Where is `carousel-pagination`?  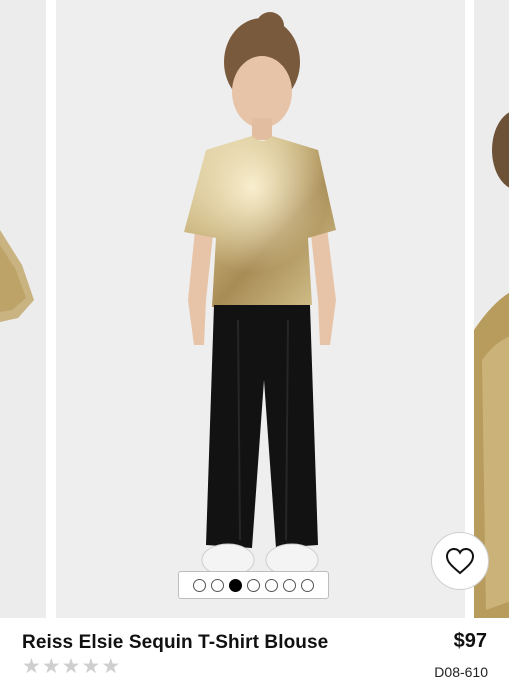
carousel-pagination is located at coordinates (253, 585).